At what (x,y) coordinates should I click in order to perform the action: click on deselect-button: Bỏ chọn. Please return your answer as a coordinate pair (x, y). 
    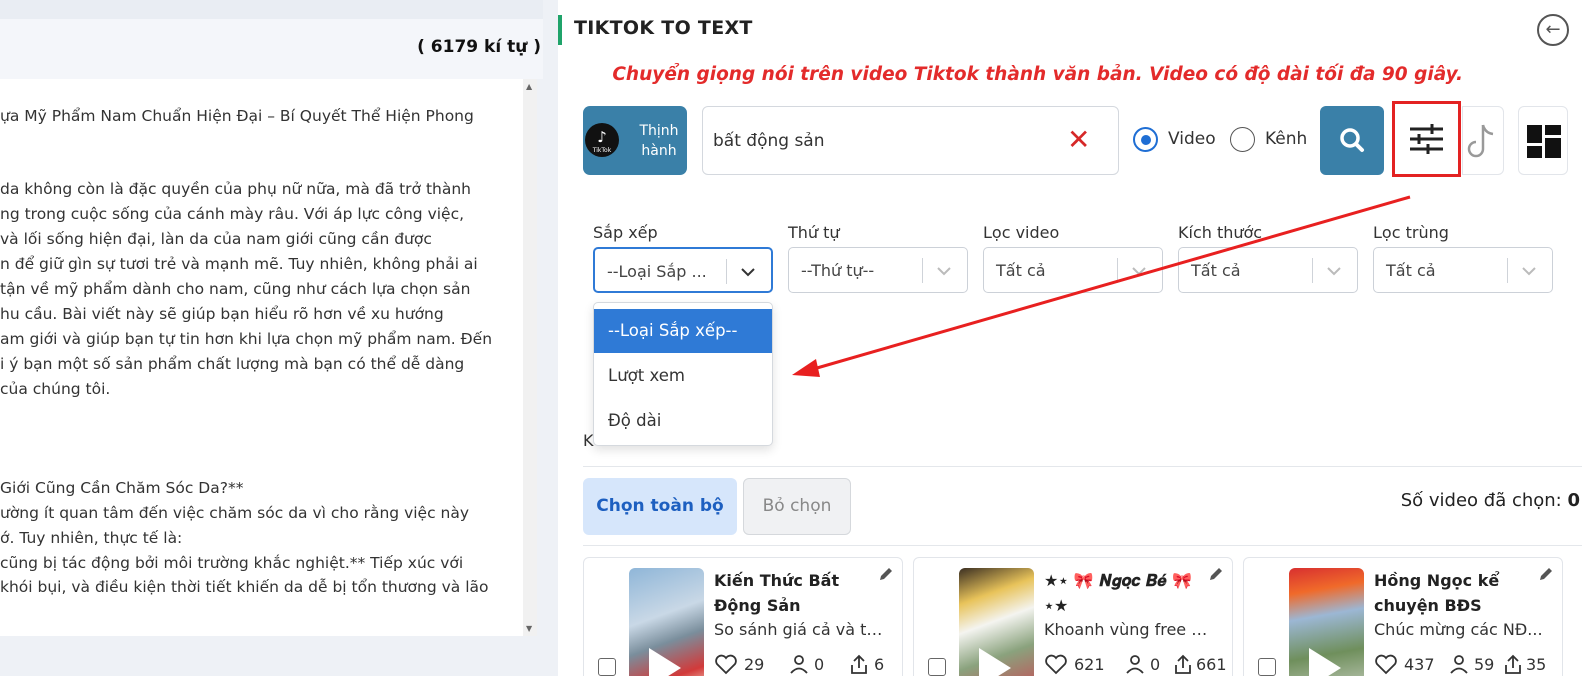
    Looking at the image, I should click on (797, 506).